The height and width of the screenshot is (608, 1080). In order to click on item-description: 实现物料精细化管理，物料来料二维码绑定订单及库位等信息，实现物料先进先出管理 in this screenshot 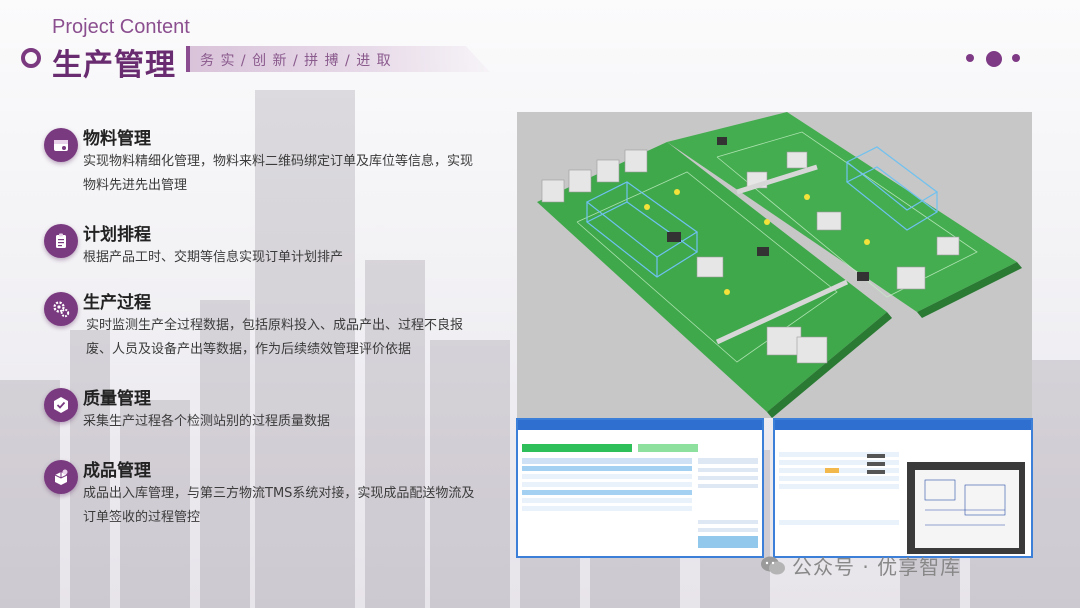, I will do `click(278, 173)`.